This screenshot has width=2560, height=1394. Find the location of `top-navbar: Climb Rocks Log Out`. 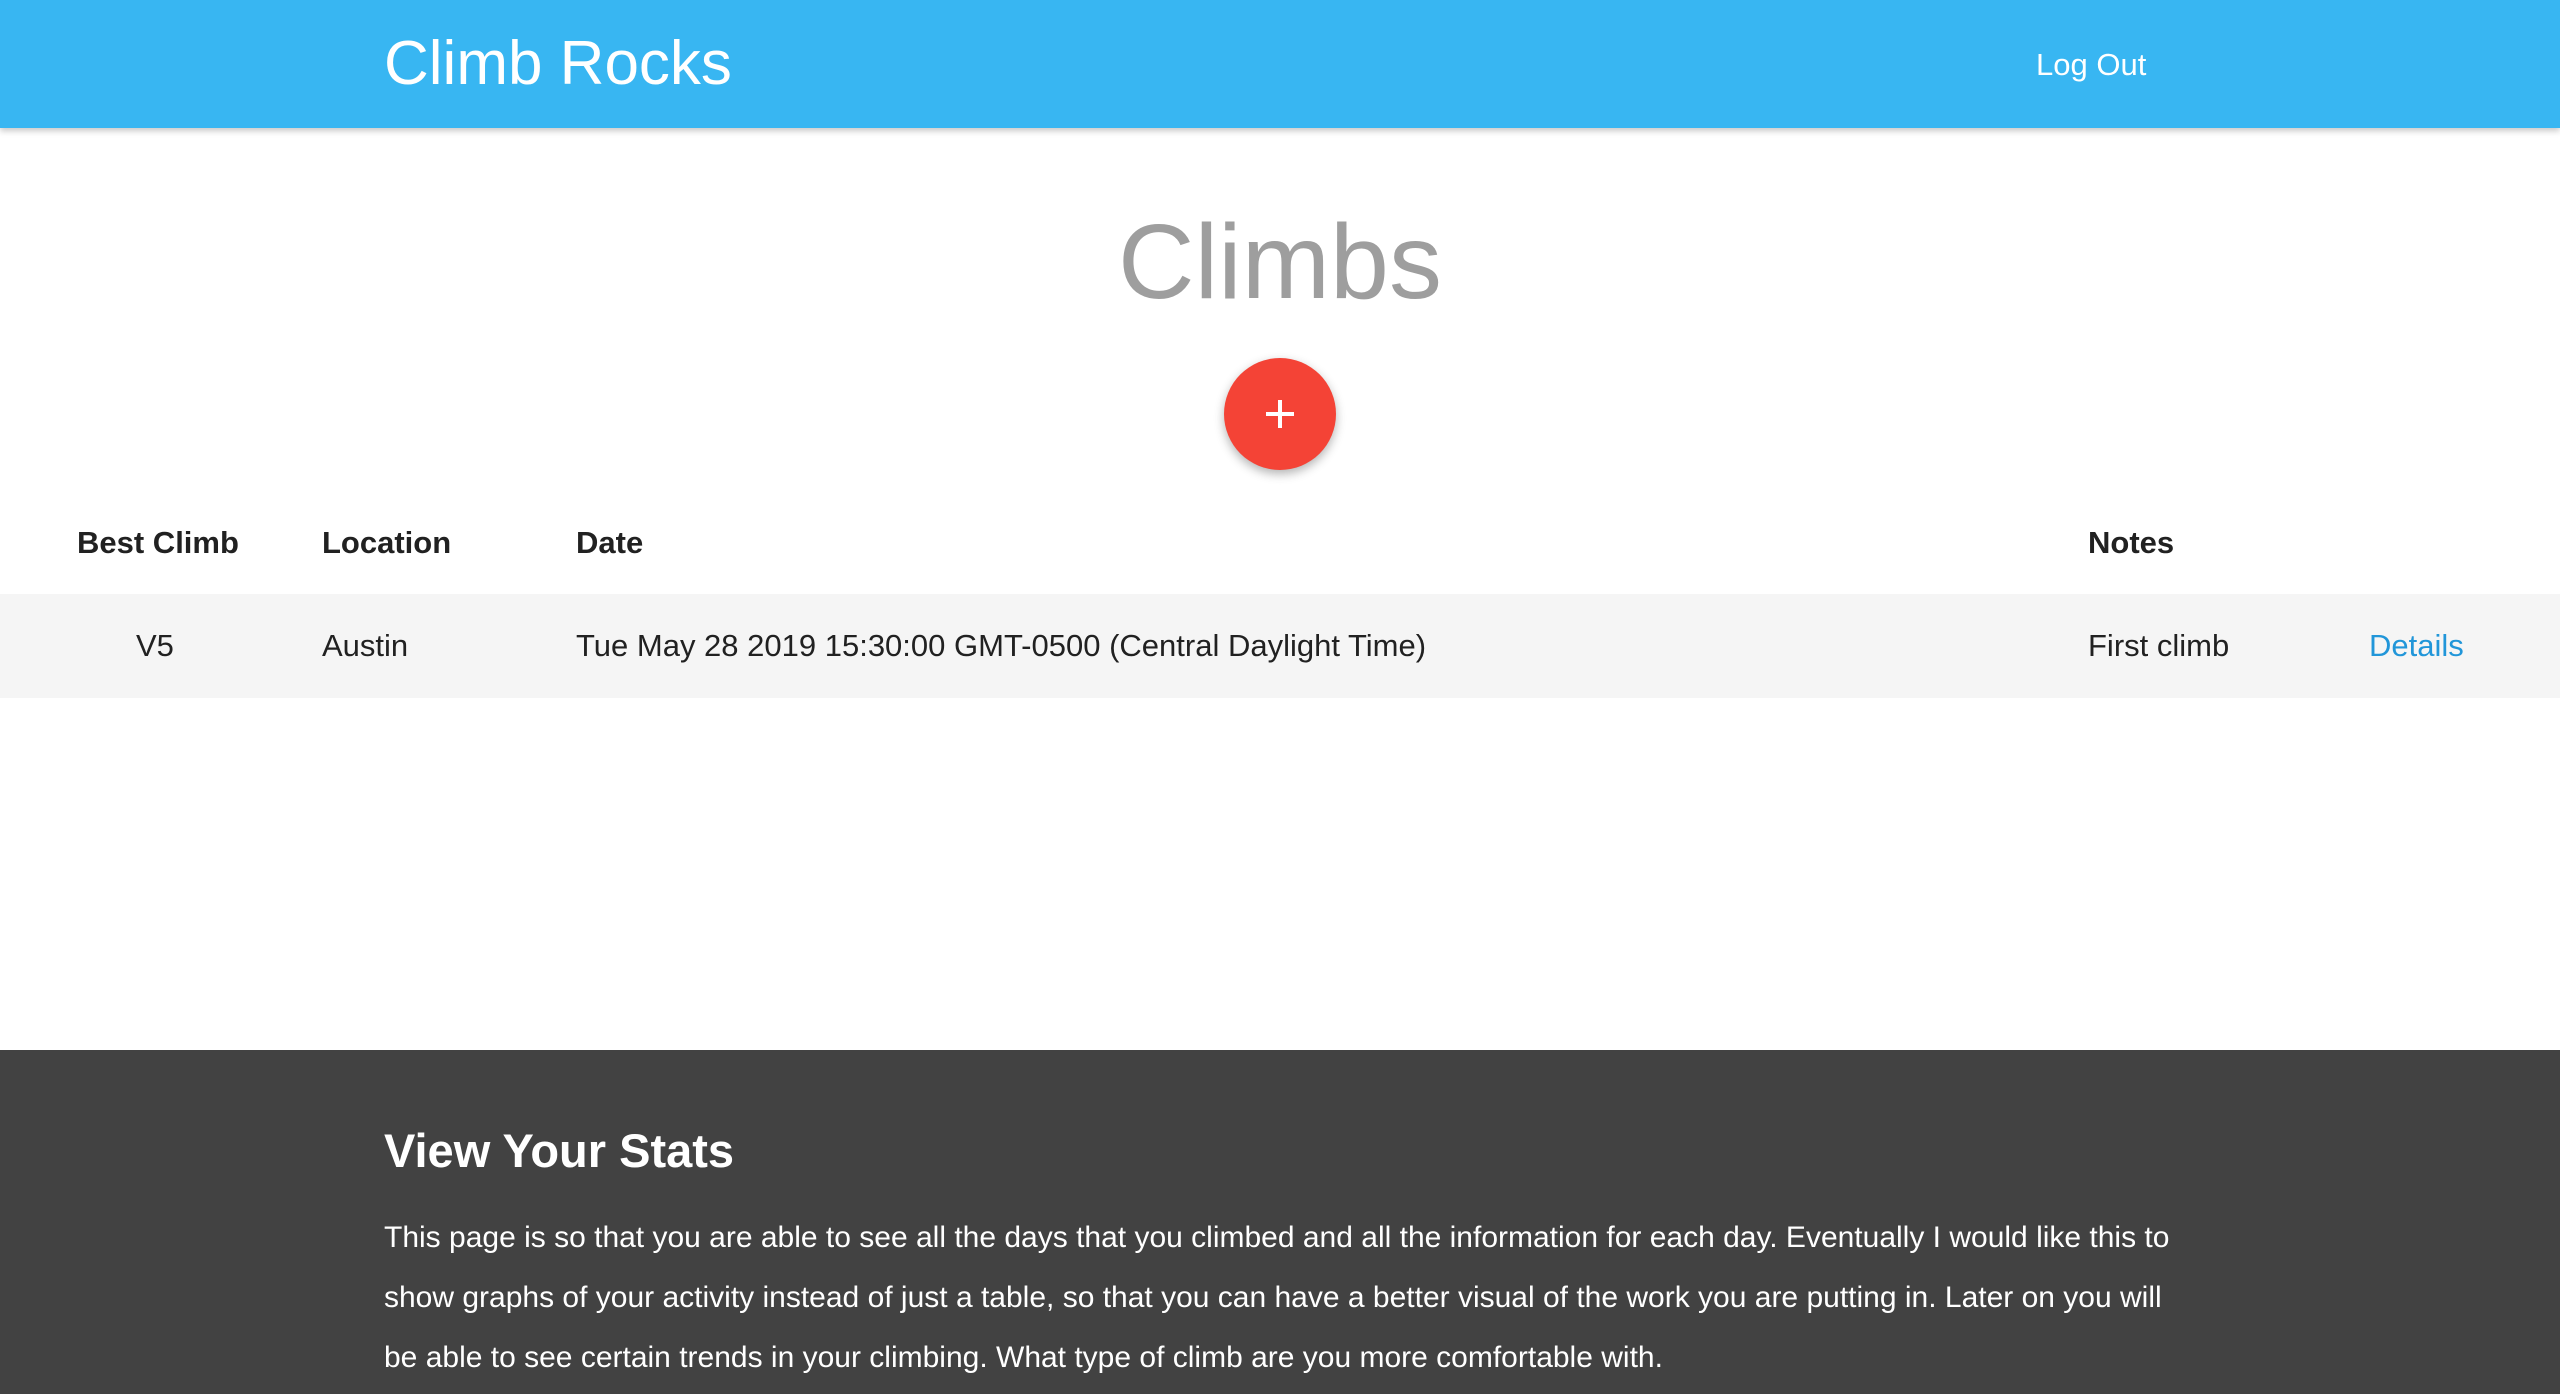

top-navbar: Climb Rocks Log Out is located at coordinates (1280, 64).